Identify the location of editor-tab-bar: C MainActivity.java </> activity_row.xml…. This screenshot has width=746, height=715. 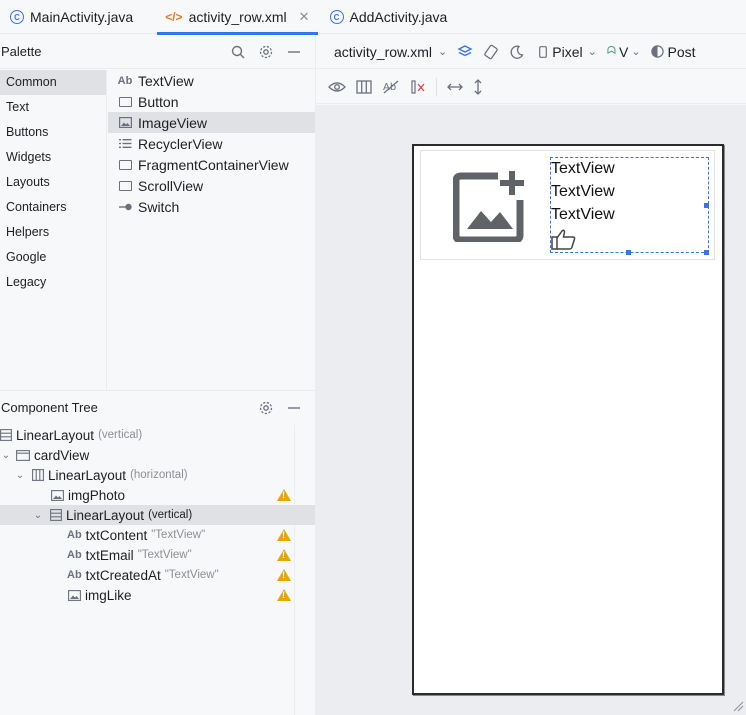
(373, 17).